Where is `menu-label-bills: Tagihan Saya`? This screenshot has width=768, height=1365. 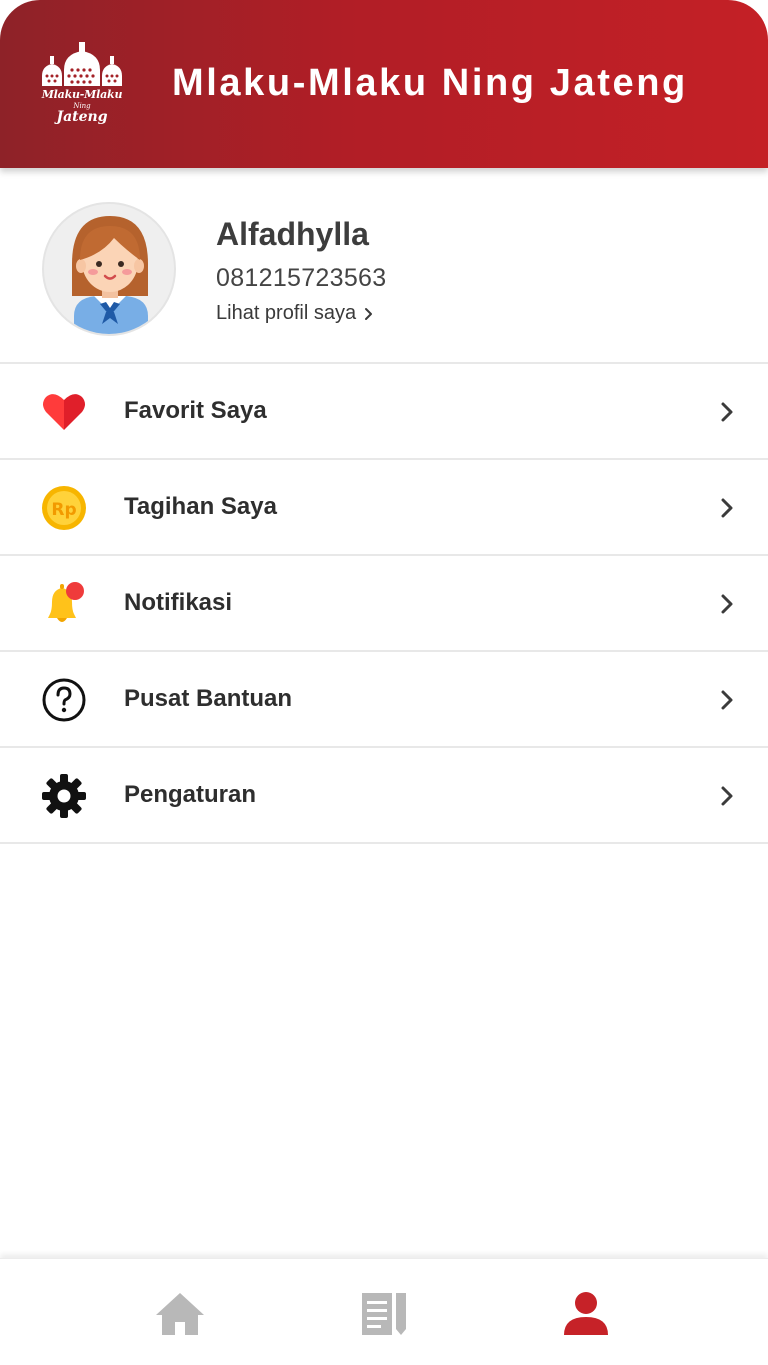
menu-label-bills: Tagihan Saya is located at coordinates (200, 506).